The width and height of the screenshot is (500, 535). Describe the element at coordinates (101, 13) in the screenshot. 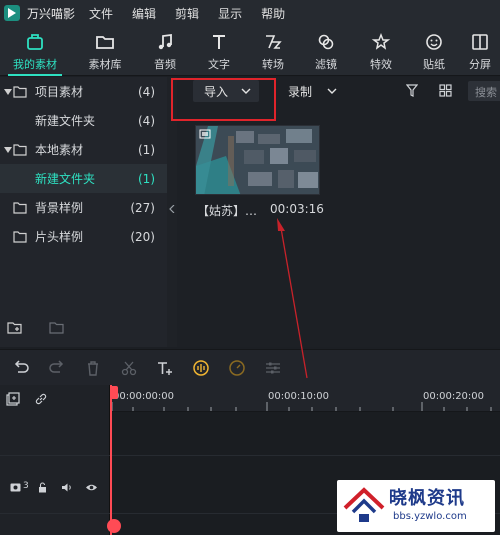

I see `menu-file: 文件` at that location.